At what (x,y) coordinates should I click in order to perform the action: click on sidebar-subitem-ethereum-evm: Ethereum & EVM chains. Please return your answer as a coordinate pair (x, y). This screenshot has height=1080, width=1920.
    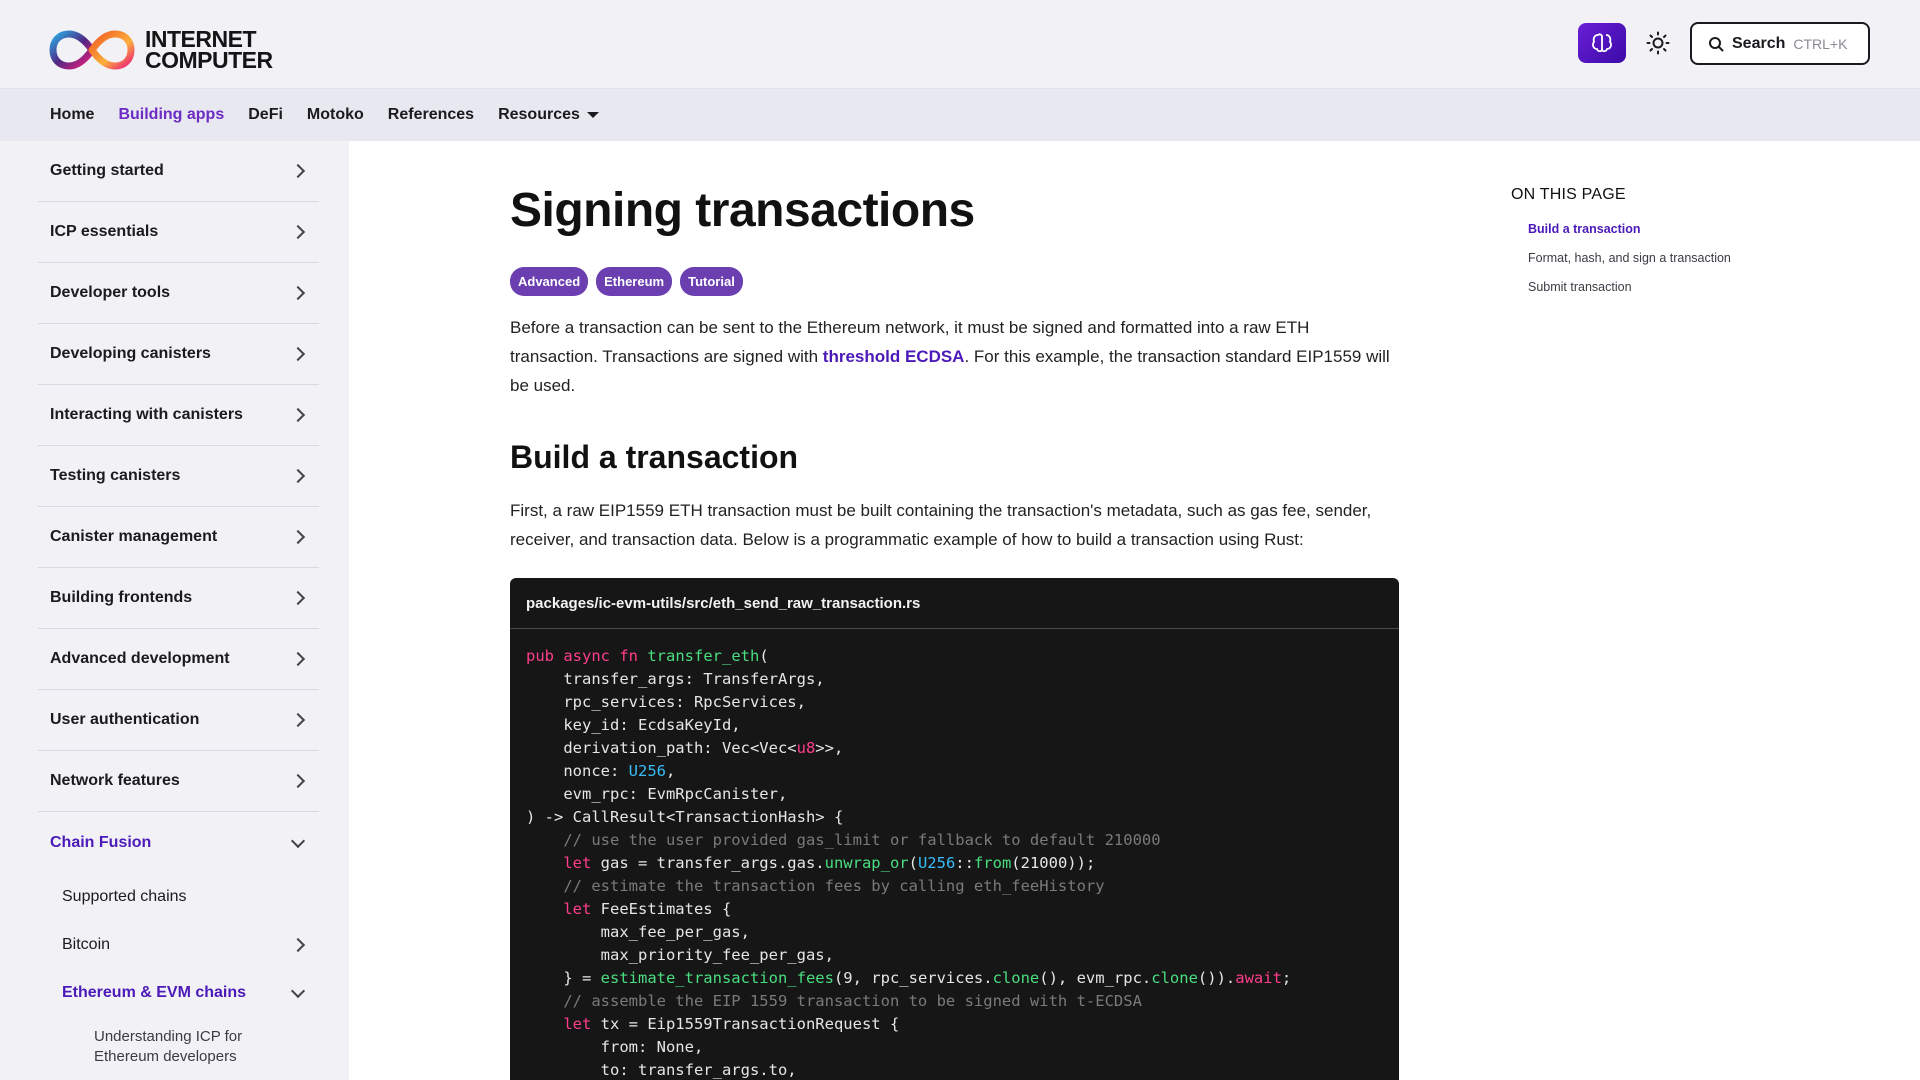
    Looking at the image, I should click on (178, 993).